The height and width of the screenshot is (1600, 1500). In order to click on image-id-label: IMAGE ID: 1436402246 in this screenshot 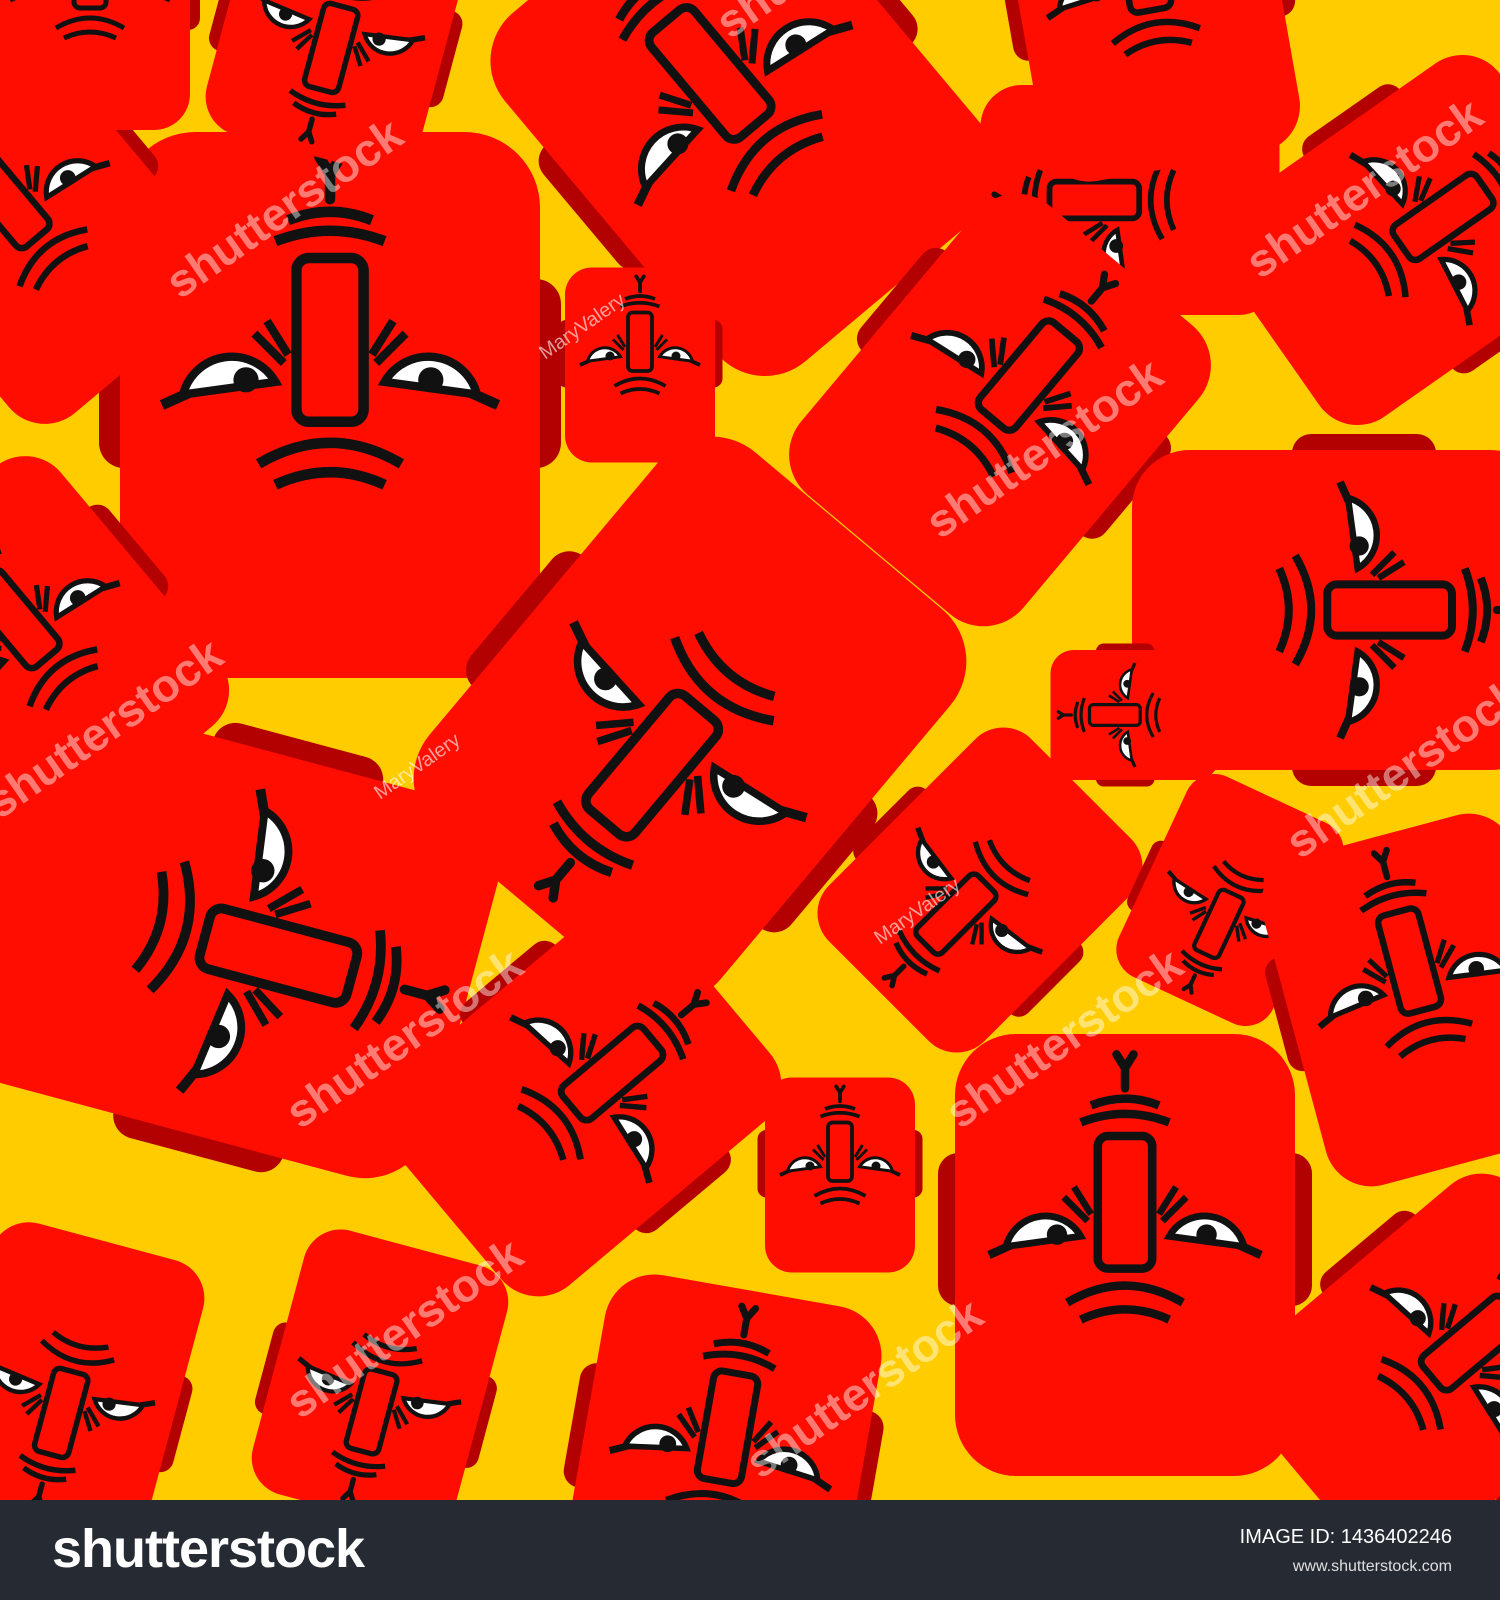, I will do `click(1345, 1537)`.